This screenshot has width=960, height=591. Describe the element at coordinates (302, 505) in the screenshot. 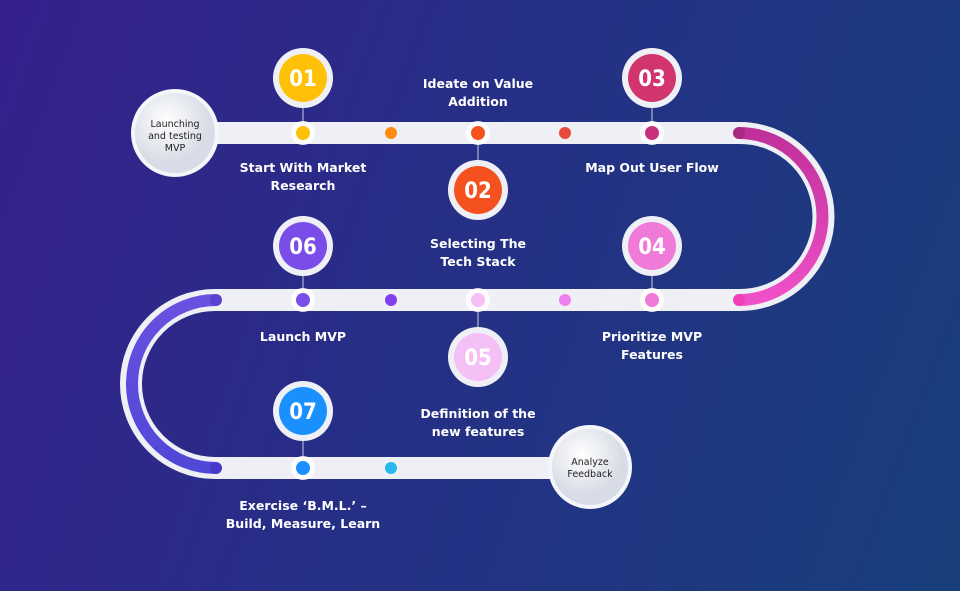

I see `step-label: Exercise ‘B.M.L.’ –` at that location.